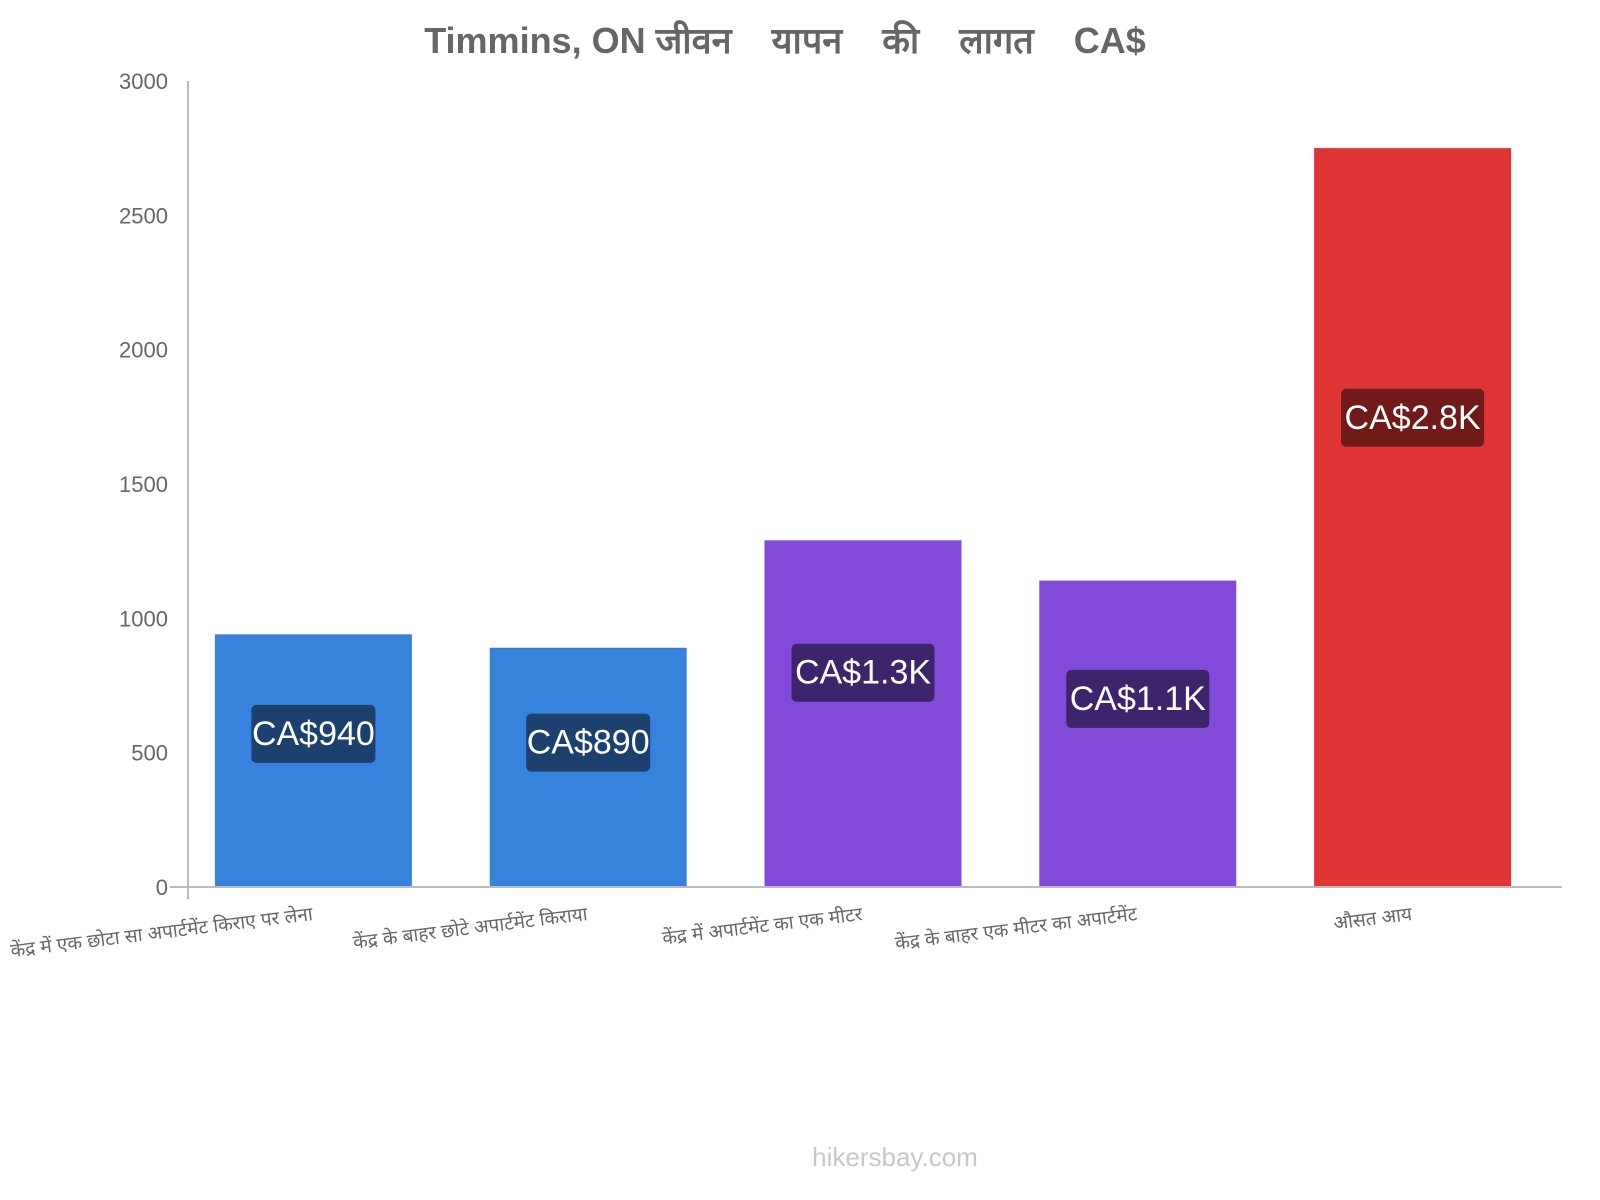  I want to click on x-tick-label: केंद्र के बाहर एक मीटर का अपार्टमेंट, so click(1016, 928).